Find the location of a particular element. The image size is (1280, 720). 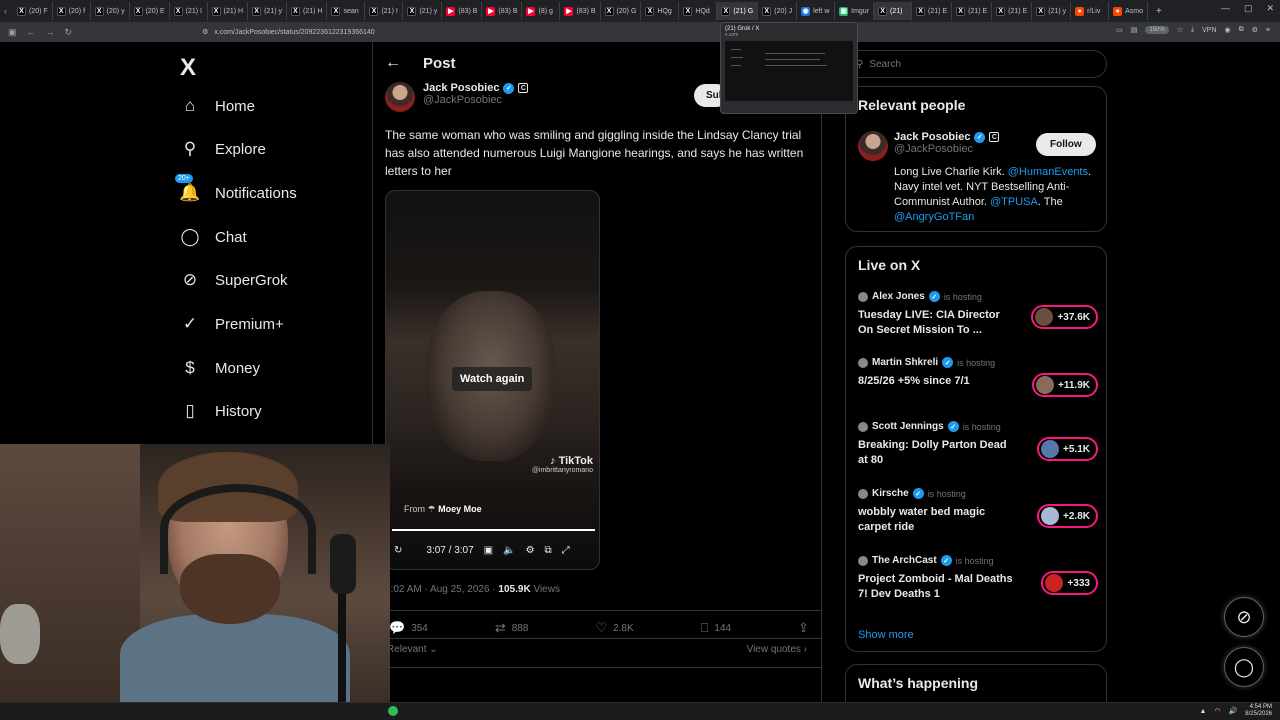

space-title: 8/25/26 +5% since 7/1 is located at coordinates (938, 381).